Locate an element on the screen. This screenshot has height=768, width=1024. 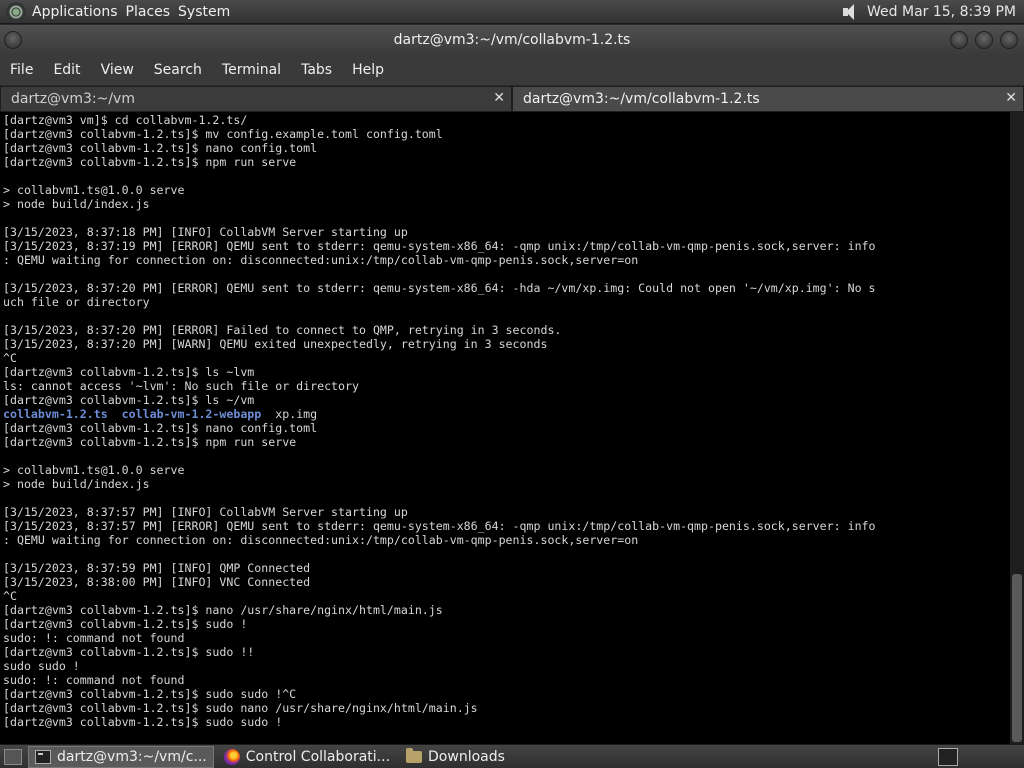
menu-edit: Edit is located at coordinates (66, 70).